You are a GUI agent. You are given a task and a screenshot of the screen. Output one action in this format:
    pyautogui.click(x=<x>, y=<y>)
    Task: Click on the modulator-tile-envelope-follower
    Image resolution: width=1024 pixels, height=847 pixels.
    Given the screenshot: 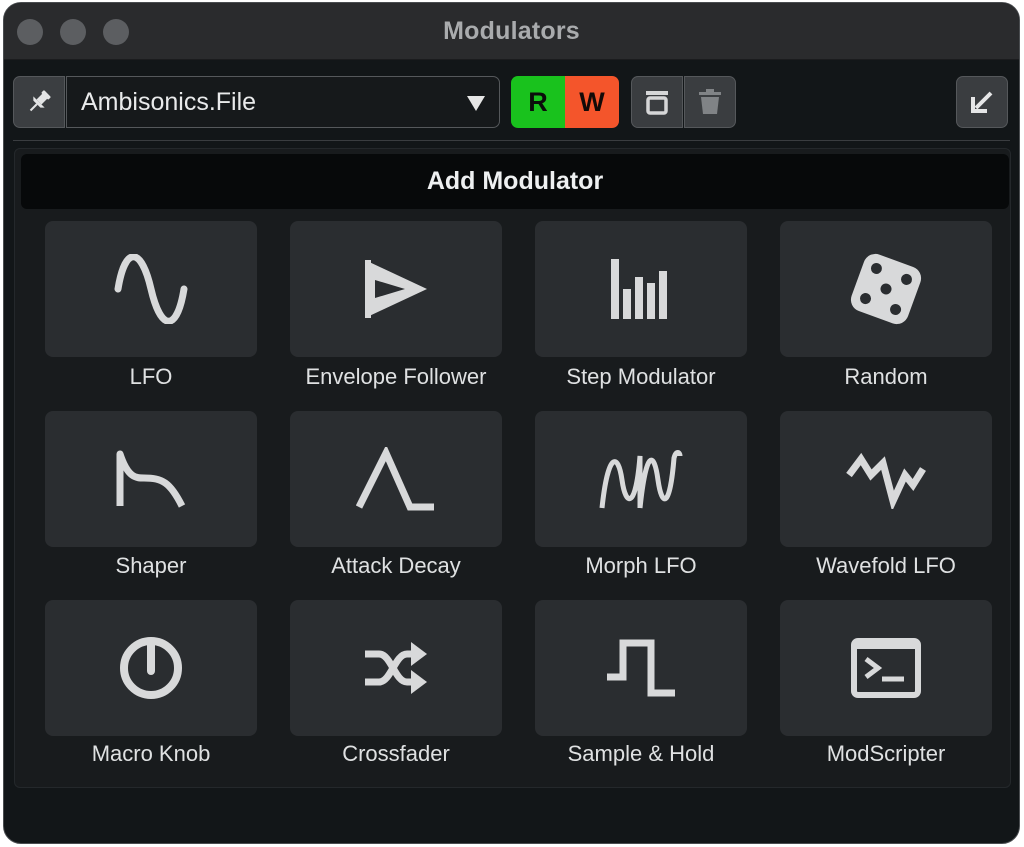 What is the action you would take?
    pyautogui.click(x=396, y=289)
    